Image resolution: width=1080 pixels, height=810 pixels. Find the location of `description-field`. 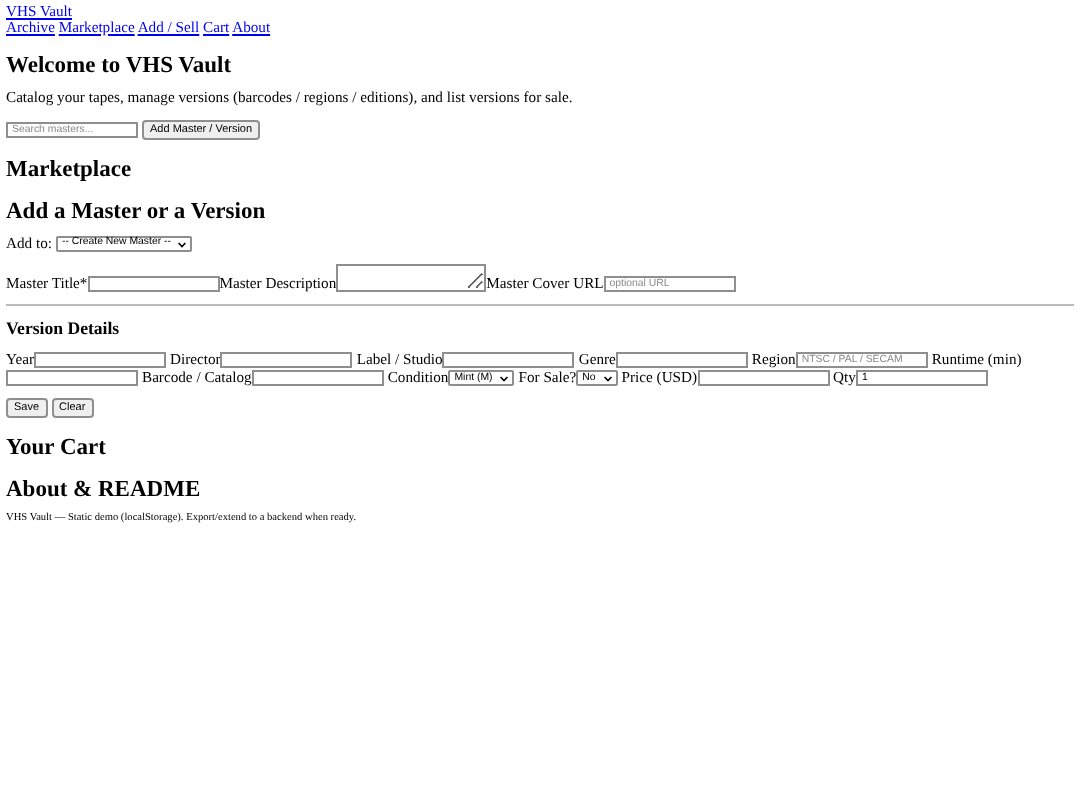

description-field is located at coordinates (411, 278).